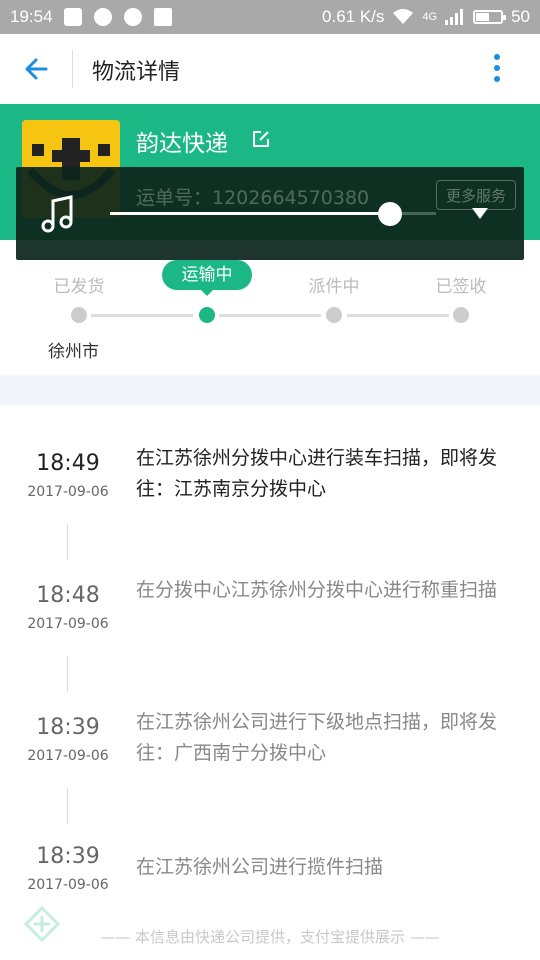 The image size is (540, 960). Describe the element at coordinates (253, 198) in the screenshot. I see `waybill-number: 运单号：1202664570380` at that location.